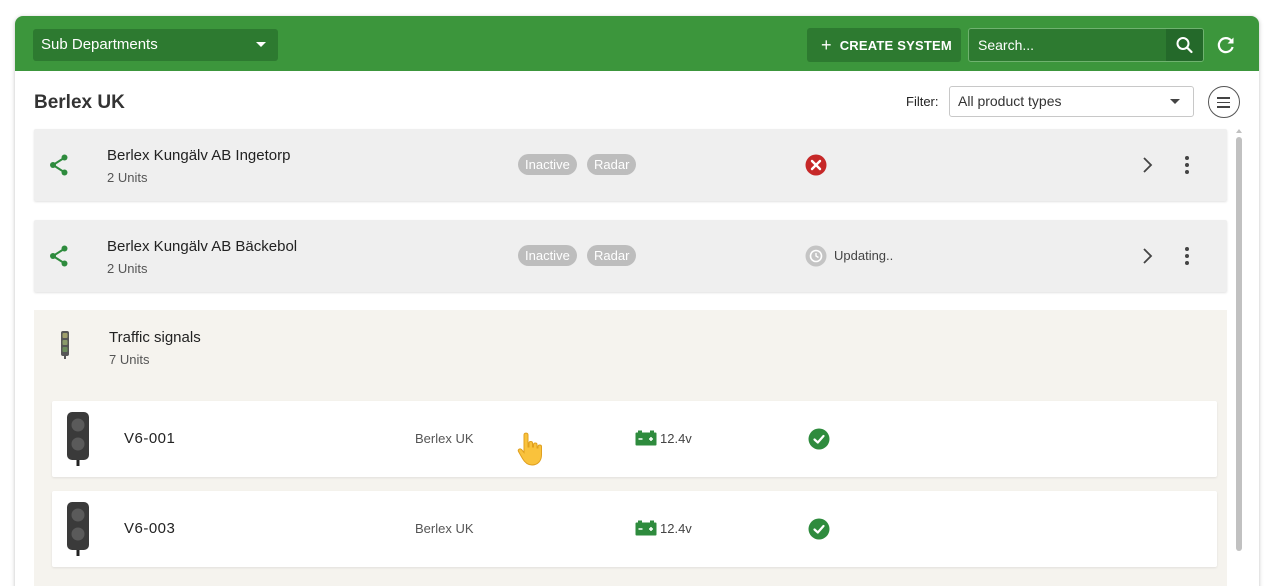 This screenshot has width=1280, height=586. What do you see at coordinates (826, 45) in the screenshot?
I see `plus-icon: +` at bounding box center [826, 45].